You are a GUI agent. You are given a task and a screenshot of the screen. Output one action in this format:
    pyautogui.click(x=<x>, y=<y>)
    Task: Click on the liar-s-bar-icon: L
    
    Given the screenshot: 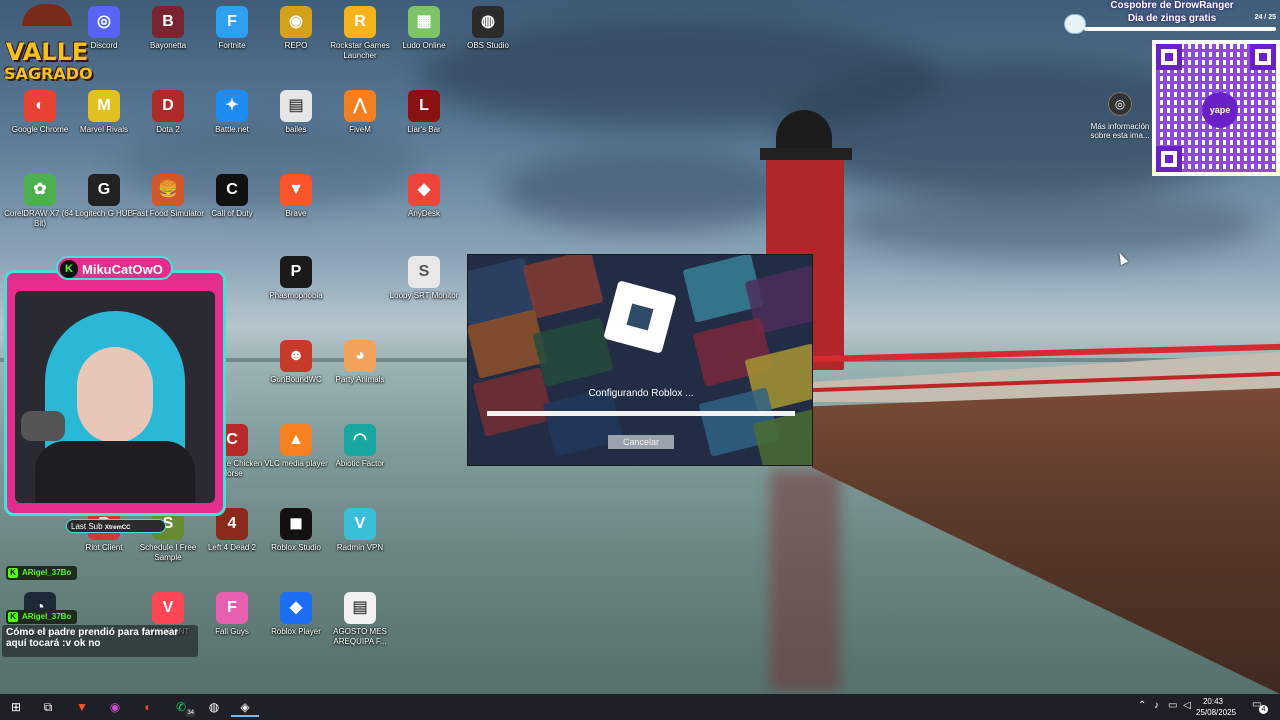 What is the action you would take?
    pyautogui.click(x=424, y=106)
    